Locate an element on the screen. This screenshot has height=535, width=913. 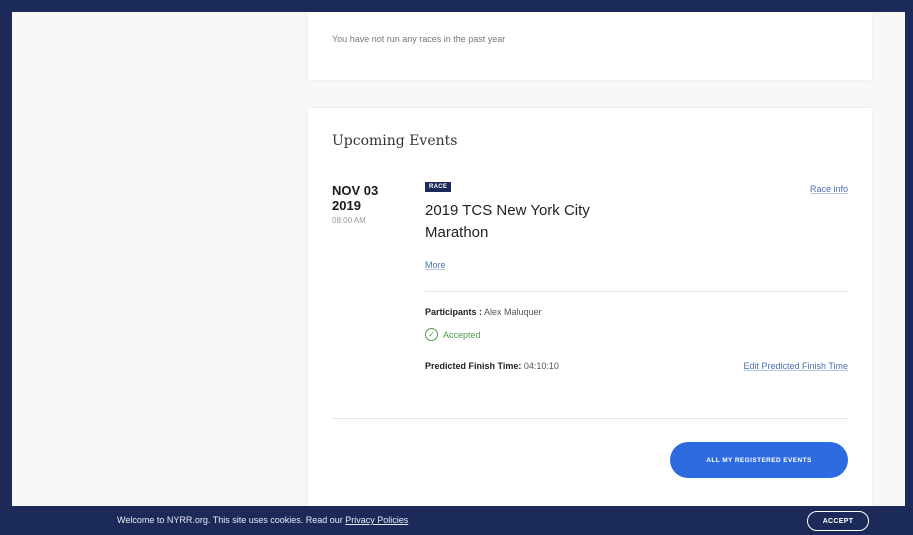
participants-value: Alex Maluquer is located at coordinates (513, 312).